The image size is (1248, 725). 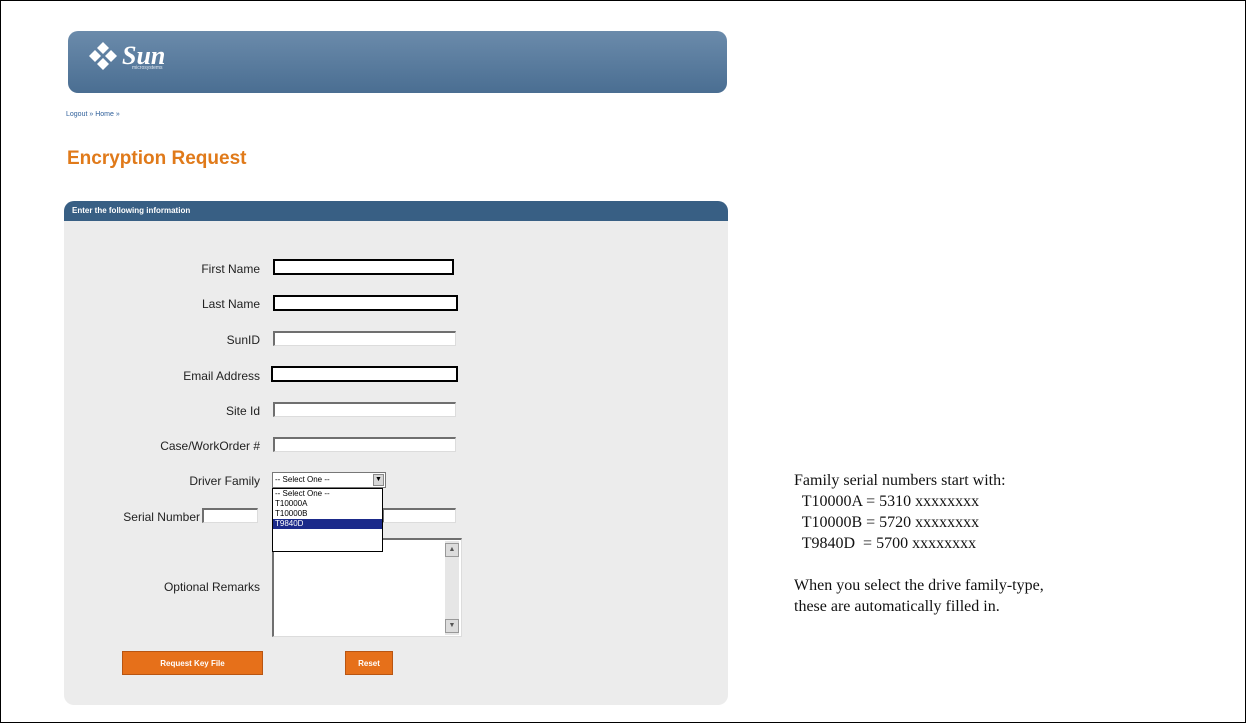 What do you see at coordinates (1004, 564) in the screenshot?
I see `note-spacer` at bounding box center [1004, 564].